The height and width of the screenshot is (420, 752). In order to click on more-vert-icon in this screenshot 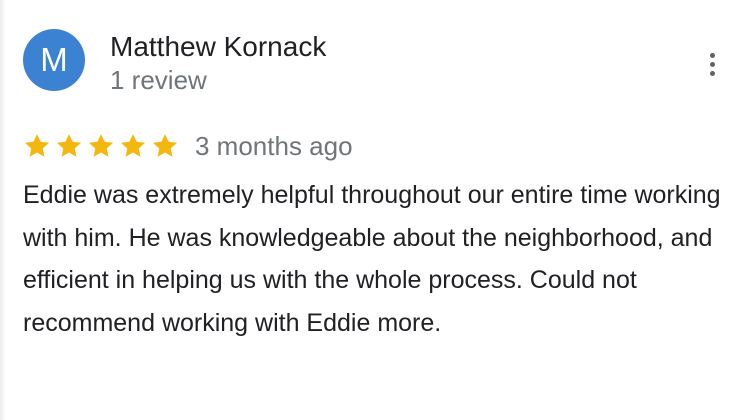, I will do `click(712, 55)`.